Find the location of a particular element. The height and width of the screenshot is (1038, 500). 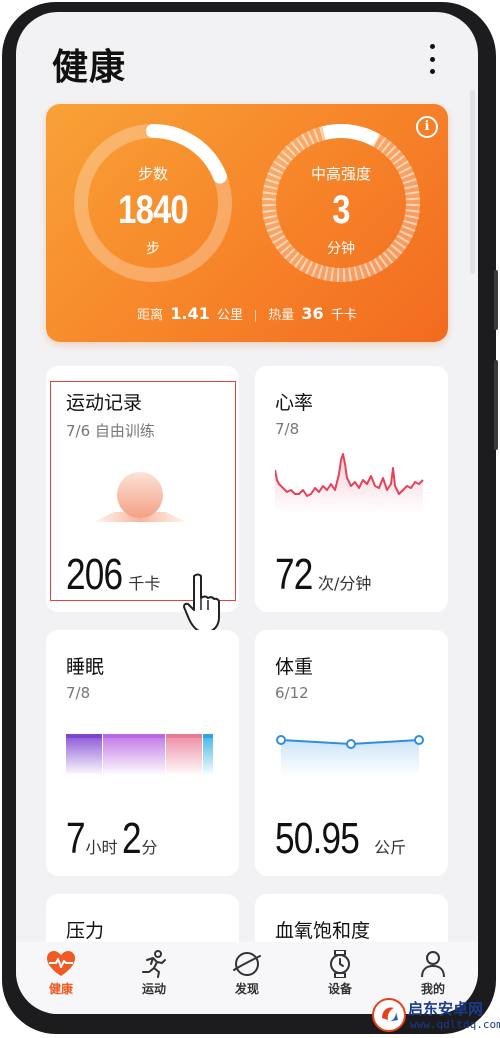

heart-unit: 次/分钟 is located at coordinates (344, 583).